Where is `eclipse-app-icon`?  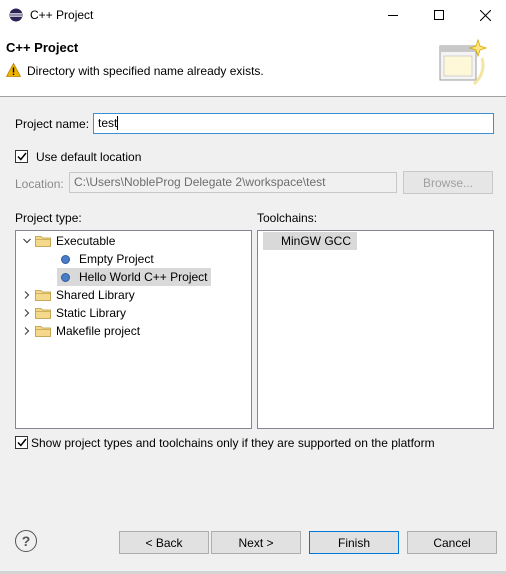 eclipse-app-icon is located at coordinates (16, 15).